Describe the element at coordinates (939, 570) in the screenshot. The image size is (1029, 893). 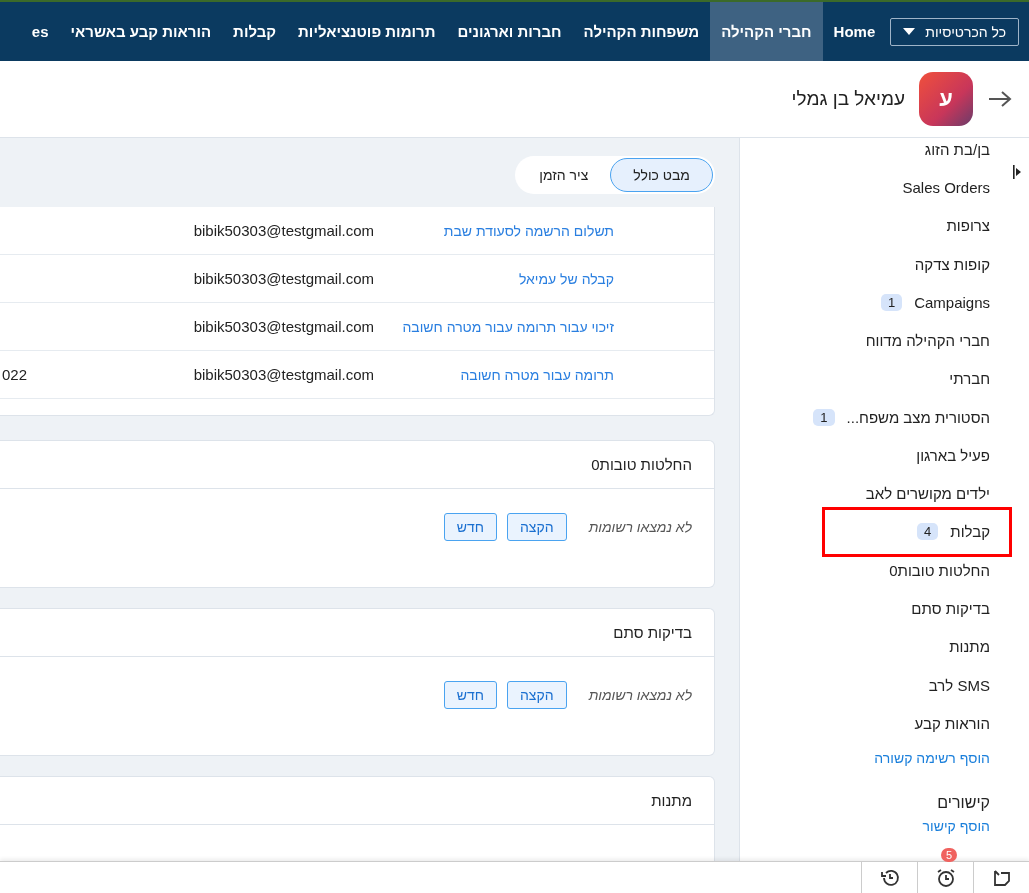
I see `sidebar-item: החלטות טובות0` at that location.